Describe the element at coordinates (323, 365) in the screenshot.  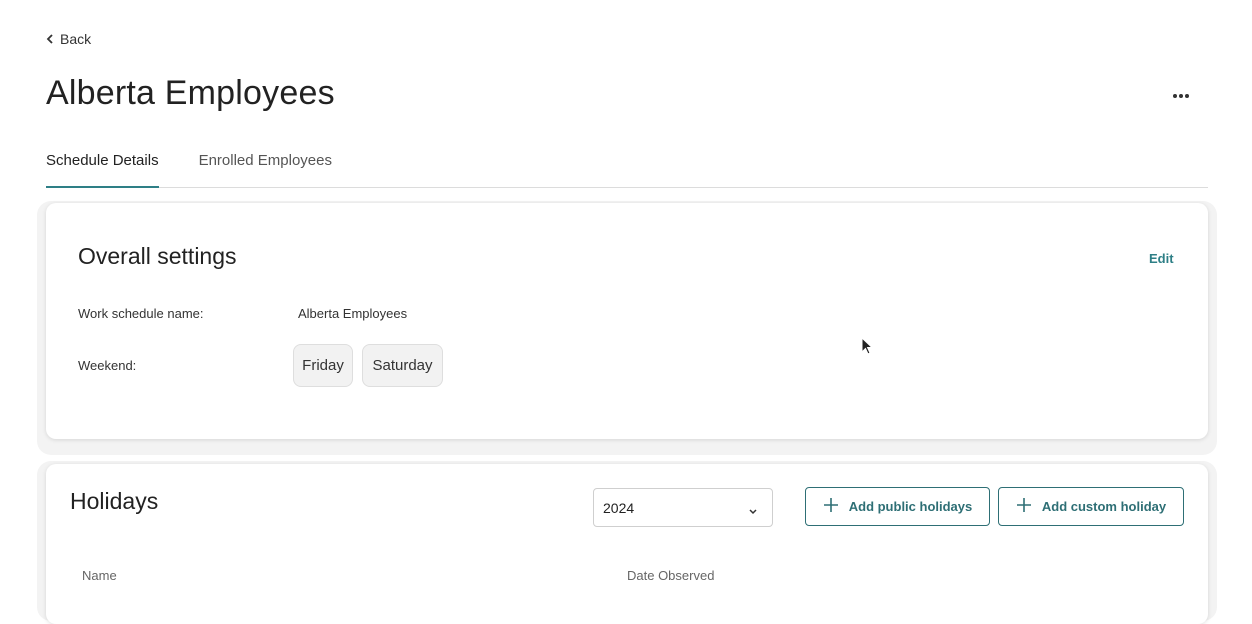
I see `weekend-day-chip: Friday` at that location.